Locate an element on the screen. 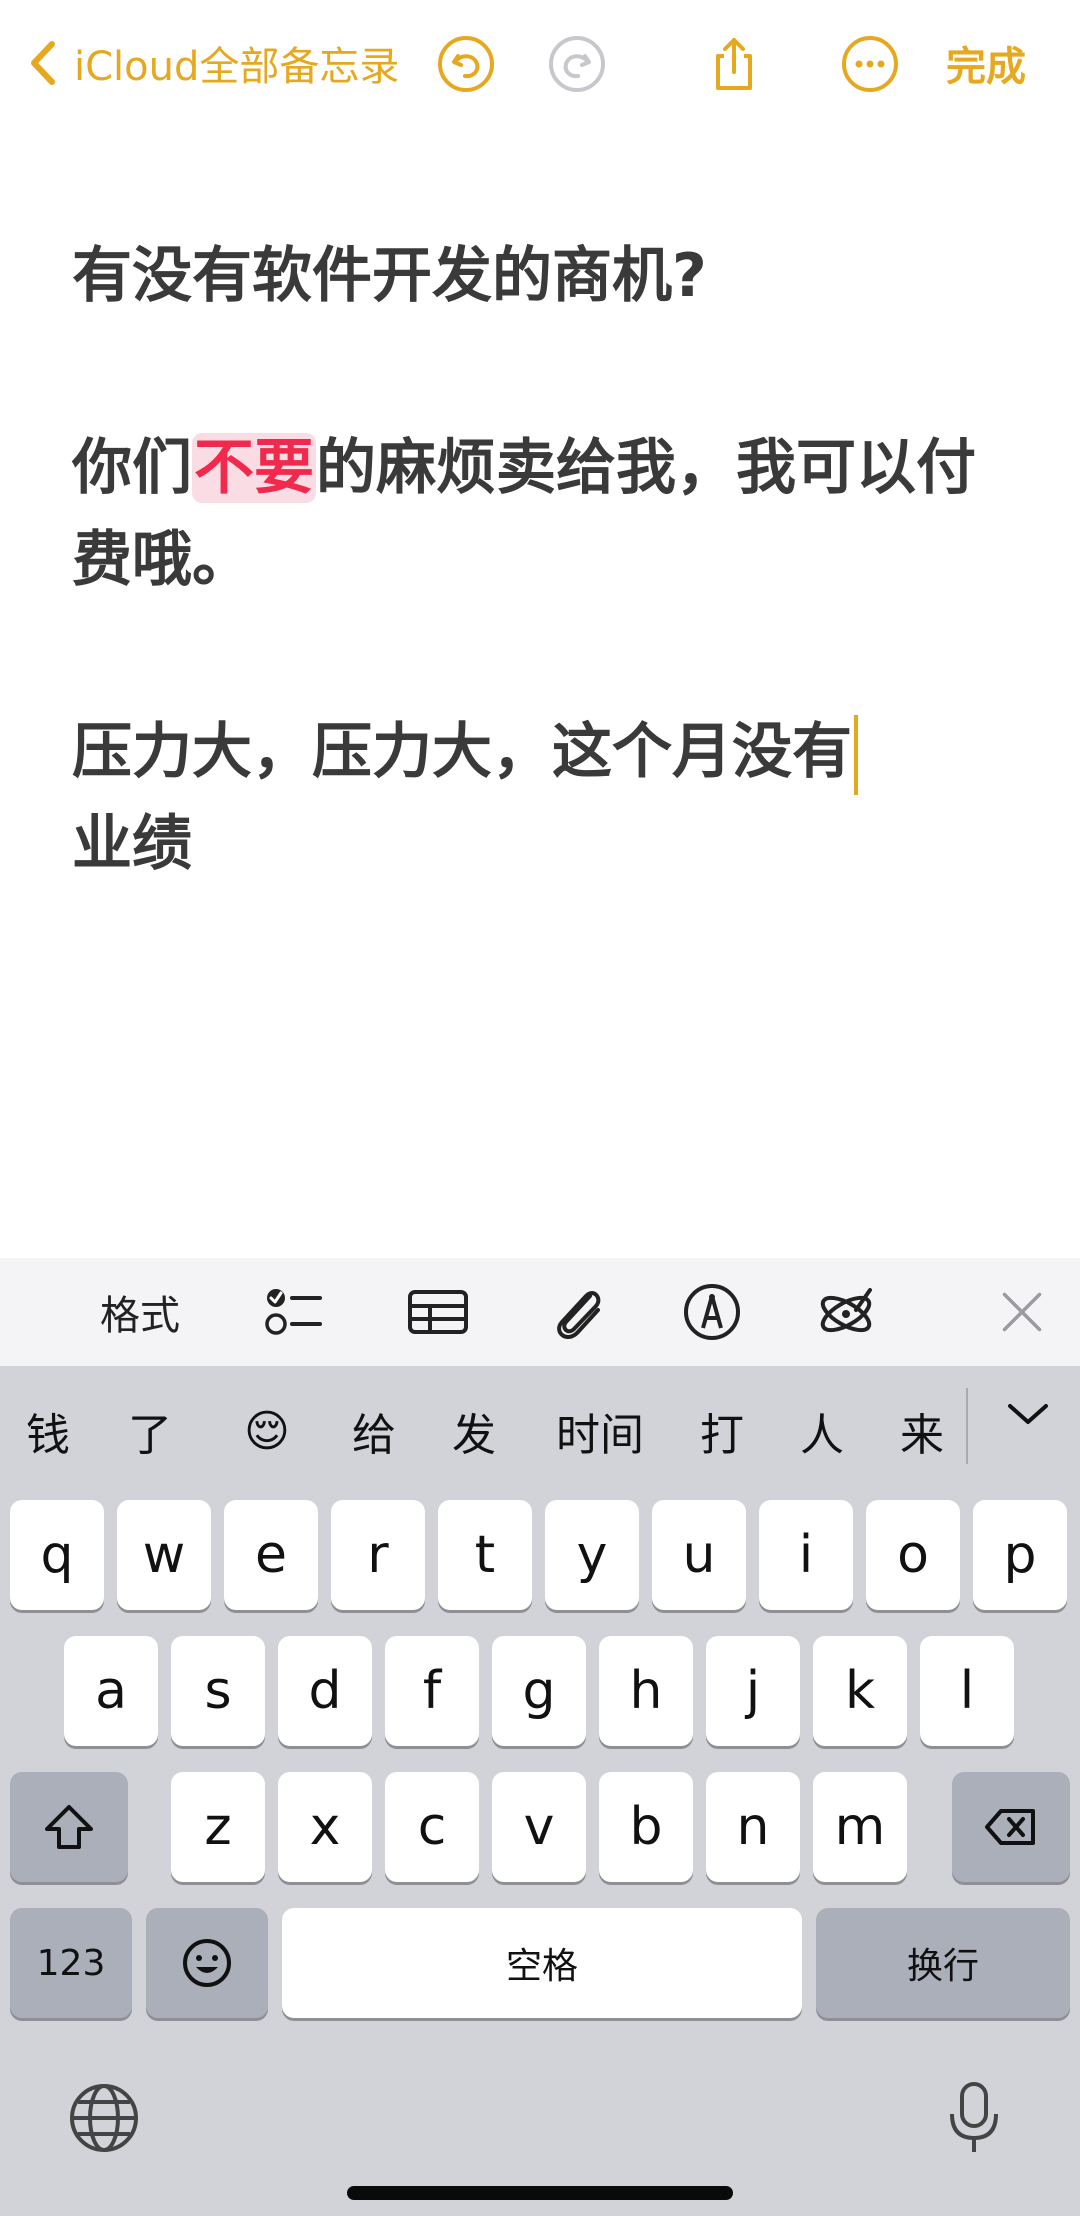  key-l: l is located at coordinates (967, 1691).